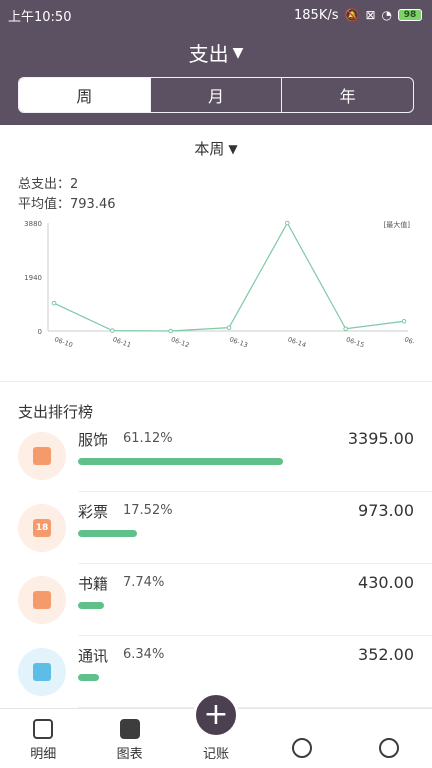 This screenshot has height=768, width=432. What do you see at coordinates (44, 184) in the screenshot?
I see `total-label: 总支出：` at bounding box center [44, 184].